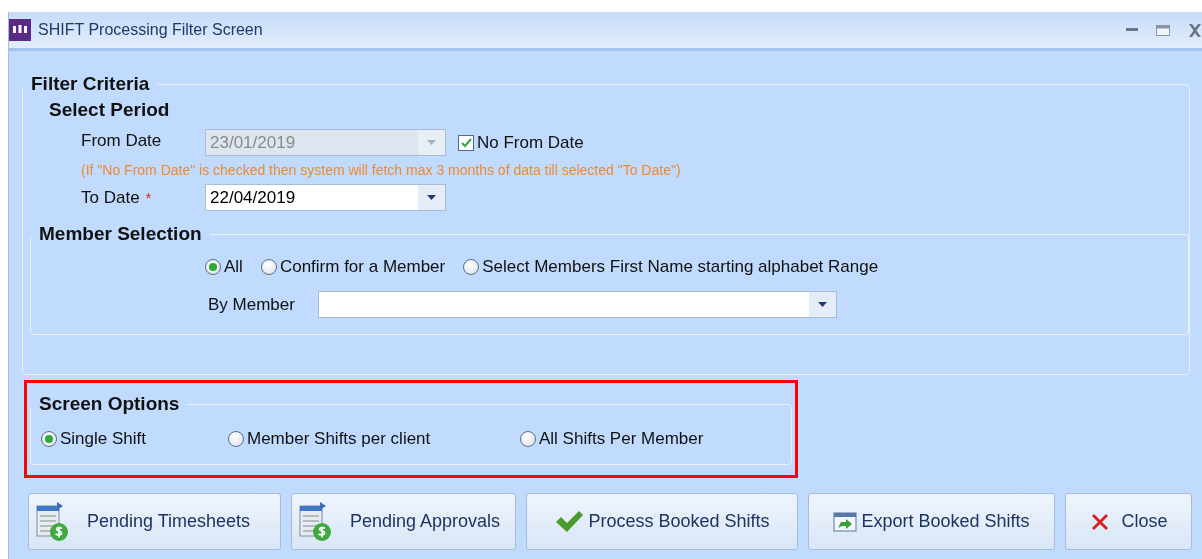 This screenshot has width=1202, height=559. I want to click on field-label: From Date, so click(122, 140).